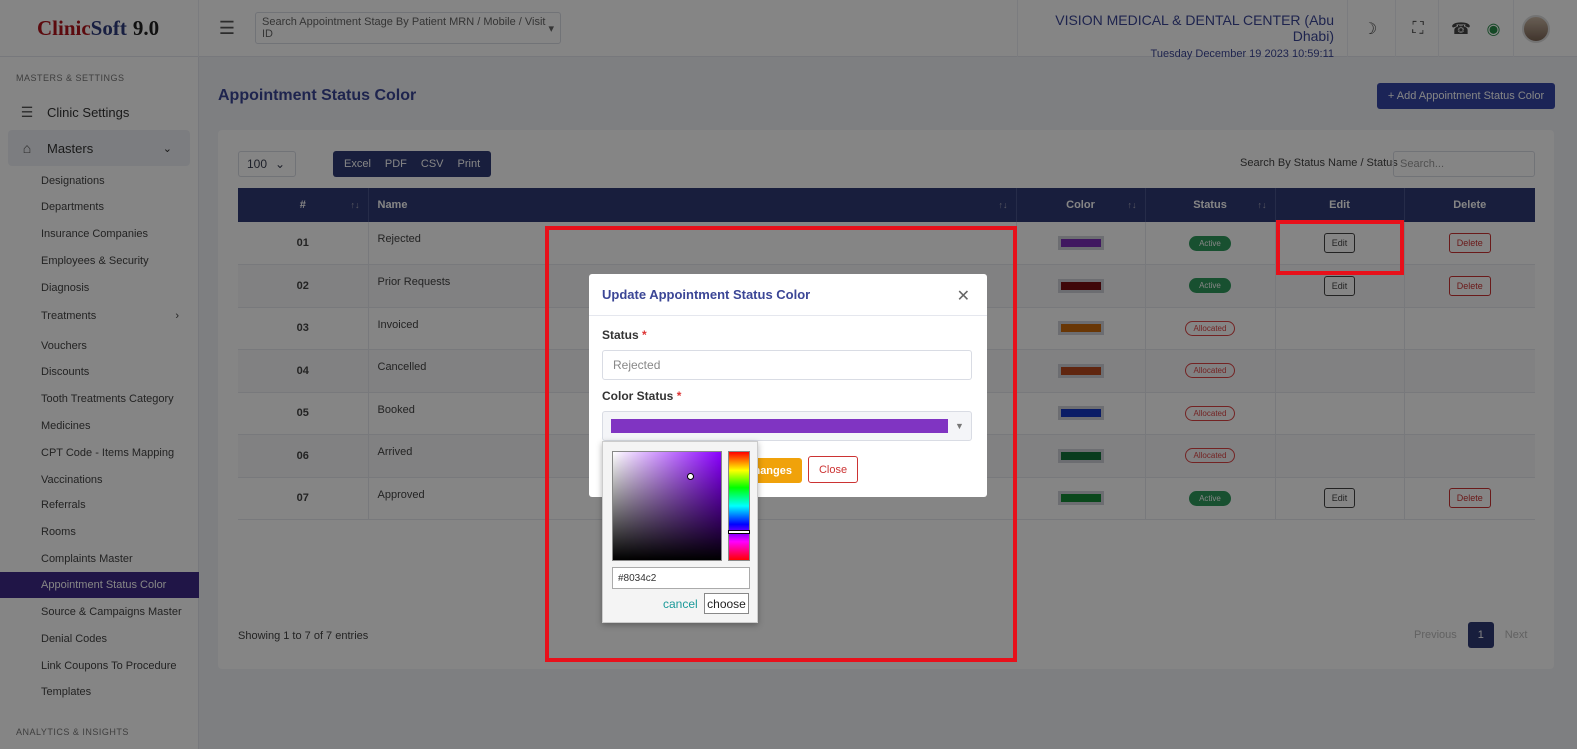 Image resolution: width=1577 pixels, height=749 pixels. I want to click on annotation-box-edit, so click(1340, 247).